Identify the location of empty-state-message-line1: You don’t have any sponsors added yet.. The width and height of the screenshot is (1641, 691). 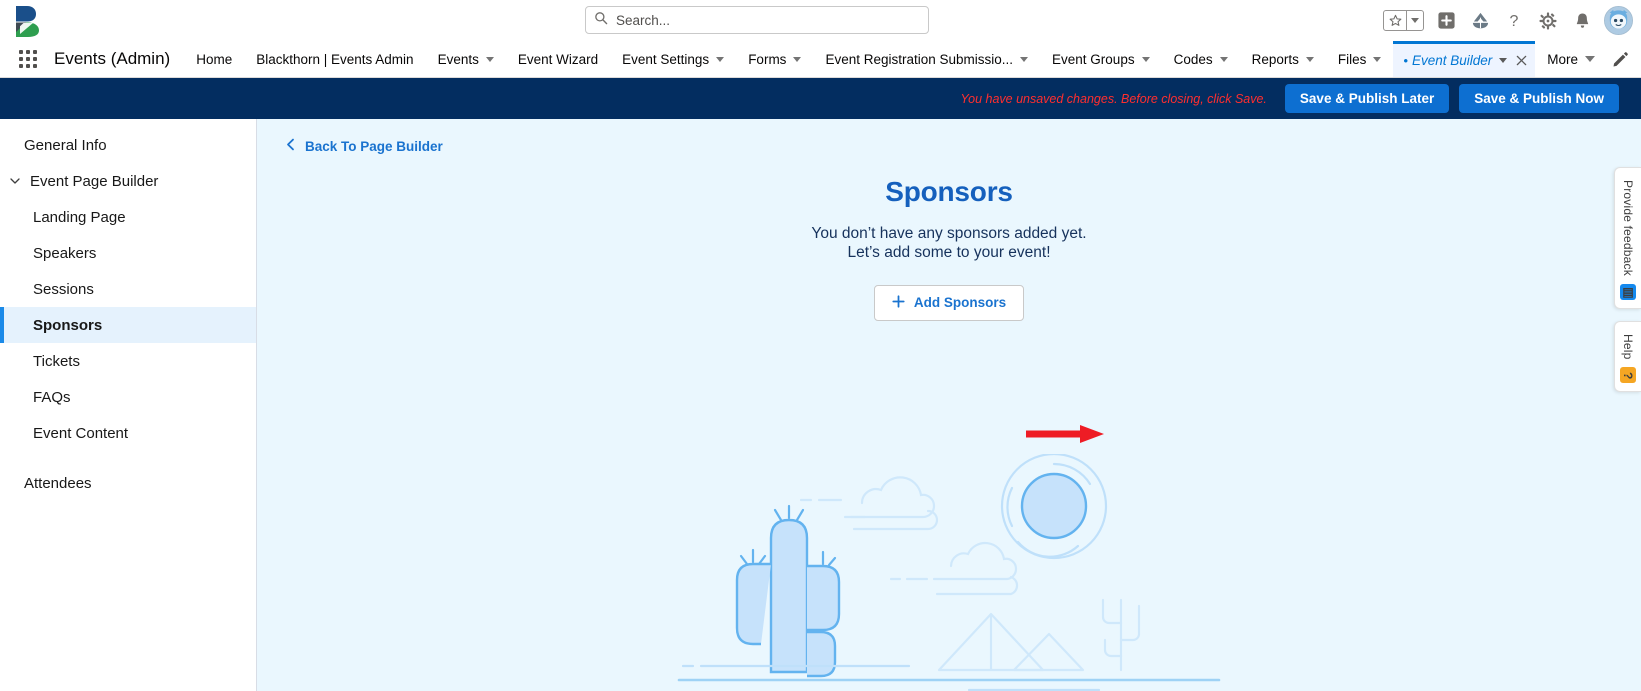
(949, 233).